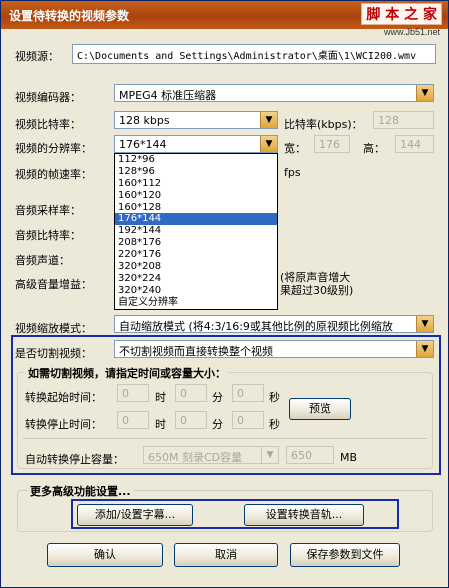  Describe the element at coordinates (374, 148) in the screenshot. I see `height-label: 高：` at that location.